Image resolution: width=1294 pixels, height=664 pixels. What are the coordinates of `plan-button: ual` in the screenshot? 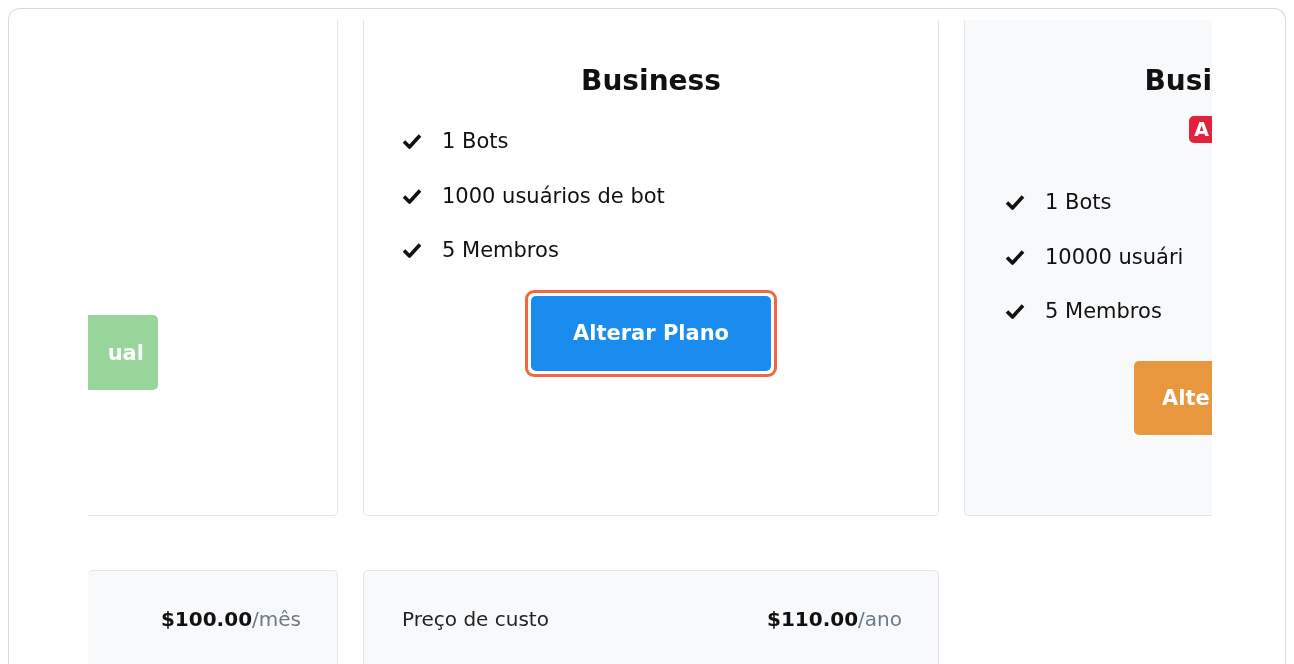 It's located at (123, 352).